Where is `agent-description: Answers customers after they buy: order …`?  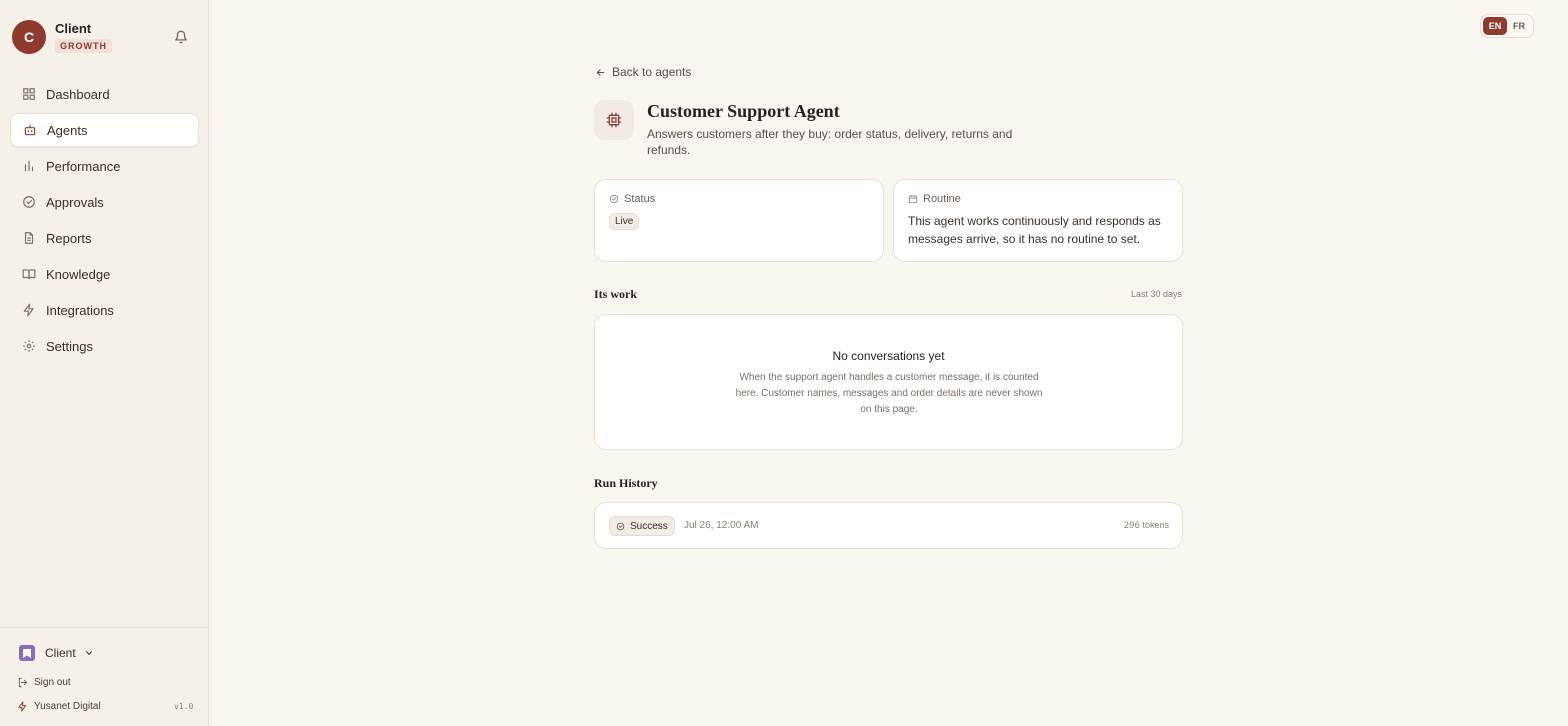 agent-description: Answers customers after they buy: order … is located at coordinates (830, 142).